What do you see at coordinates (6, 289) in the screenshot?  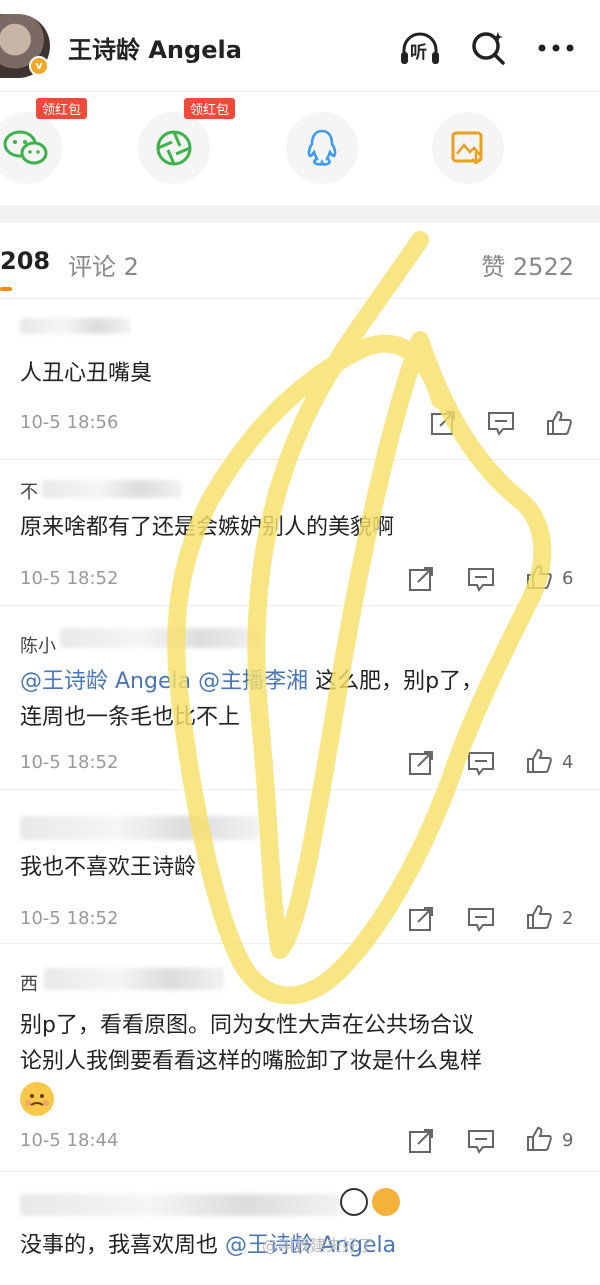 I see `active-tab-indicator` at bounding box center [6, 289].